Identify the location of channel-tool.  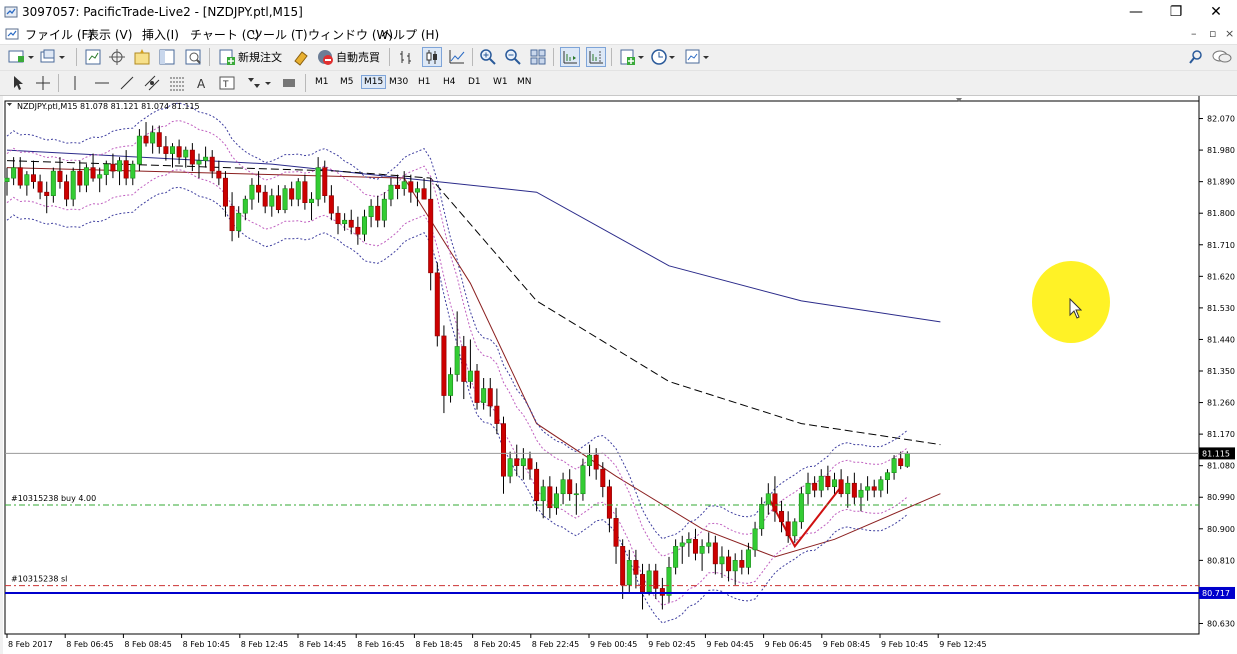
(152, 83).